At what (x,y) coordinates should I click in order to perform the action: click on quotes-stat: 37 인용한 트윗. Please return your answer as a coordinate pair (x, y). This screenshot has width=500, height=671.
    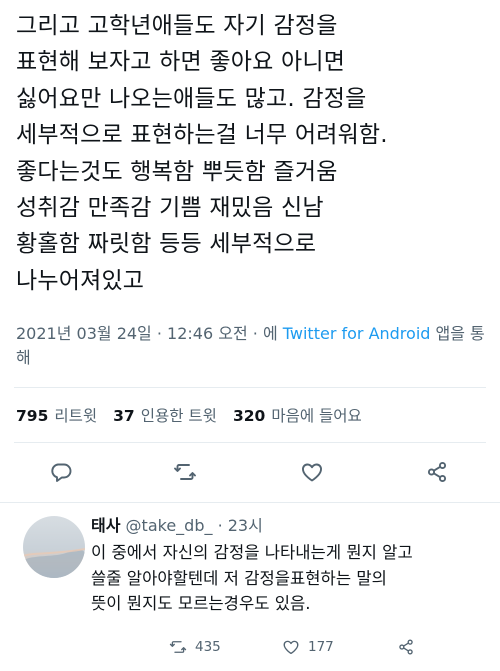
    Looking at the image, I should click on (165, 416).